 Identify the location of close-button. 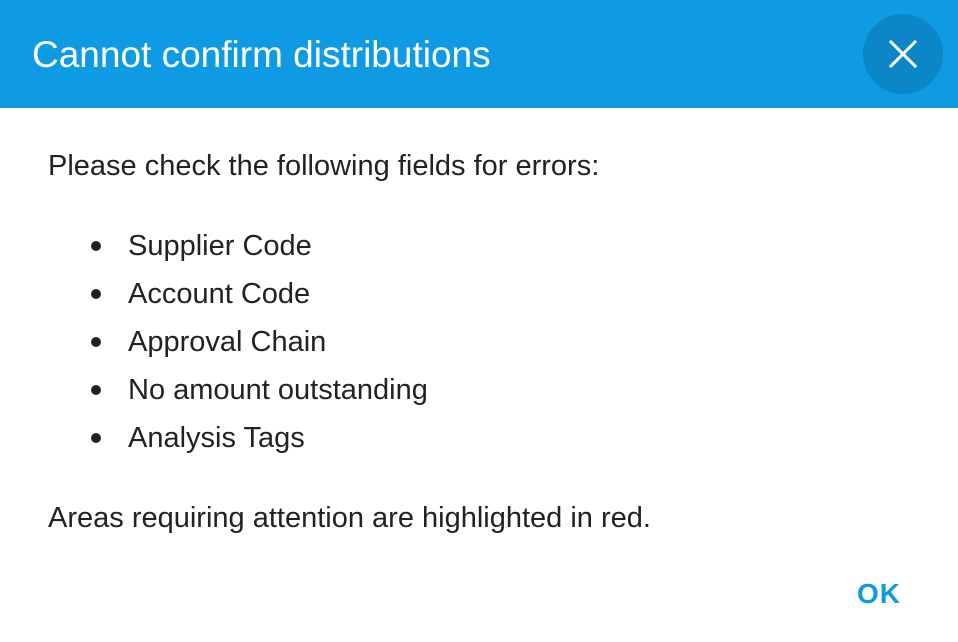
(903, 54).